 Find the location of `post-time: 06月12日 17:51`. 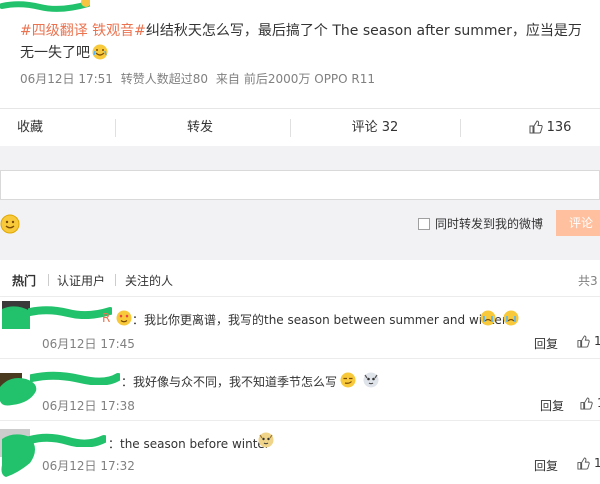

post-time: 06月12日 17:51 is located at coordinates (66, 79).